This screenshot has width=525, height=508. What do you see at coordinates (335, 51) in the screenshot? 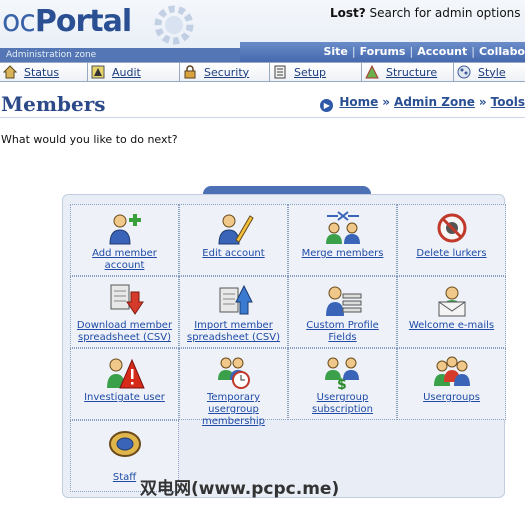
I see `topnav-site: Site` at bounding box center [335, 51].